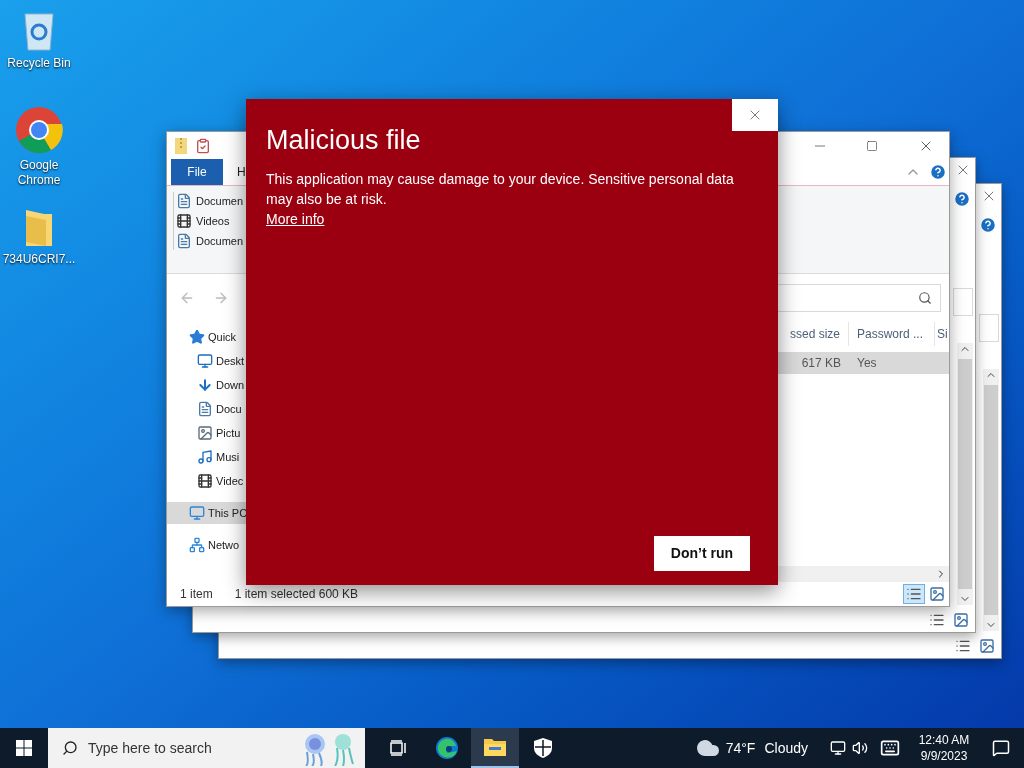 This screenshot has height=768, width=1024. Describe the element at coordinates (1001, 748) in the screenshot. I see `notifications-icon` at that location.